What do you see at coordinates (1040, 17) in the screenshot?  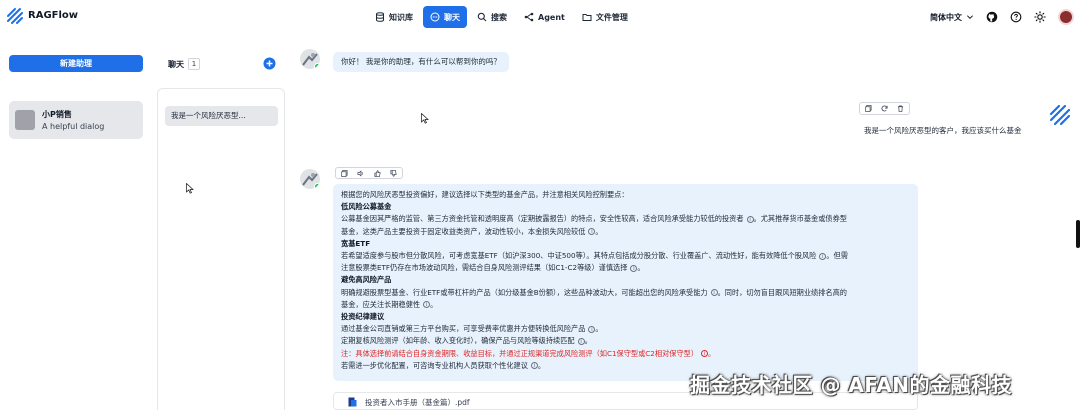 I see `theme-sun-icon` at bounding box center [1040, 17].